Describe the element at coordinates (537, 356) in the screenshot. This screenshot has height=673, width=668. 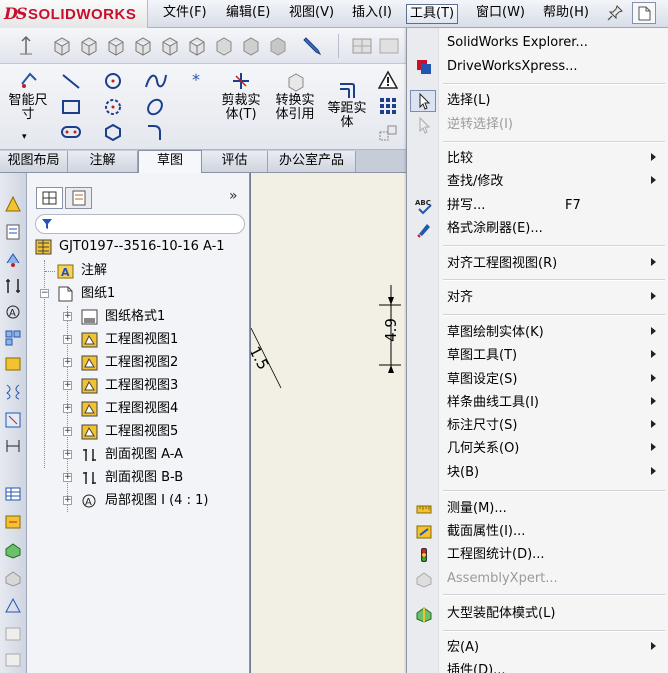
I see `menu-item-sketch-tools: 草图工具(T)` at that location.